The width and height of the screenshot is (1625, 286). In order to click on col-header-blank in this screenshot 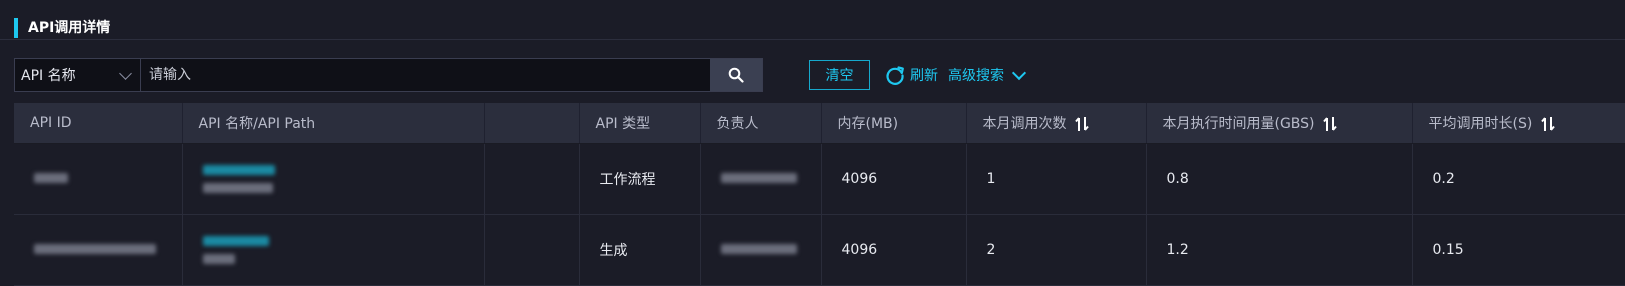, I will do `click(532, 123)`.